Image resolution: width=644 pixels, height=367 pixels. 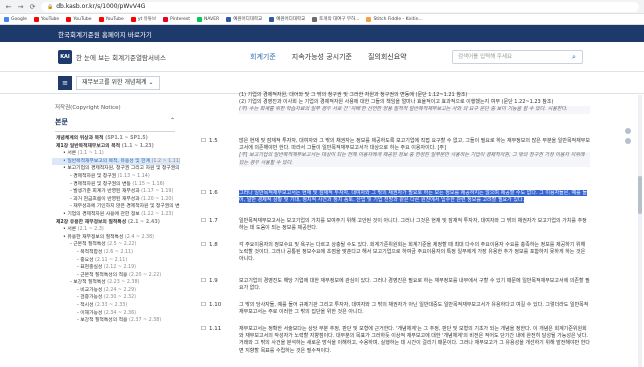 What do you see at coordinates (90, 313) in the screenshot?
I see `toc-item-label: - 이해가능성` at bounding box center [90, 313].